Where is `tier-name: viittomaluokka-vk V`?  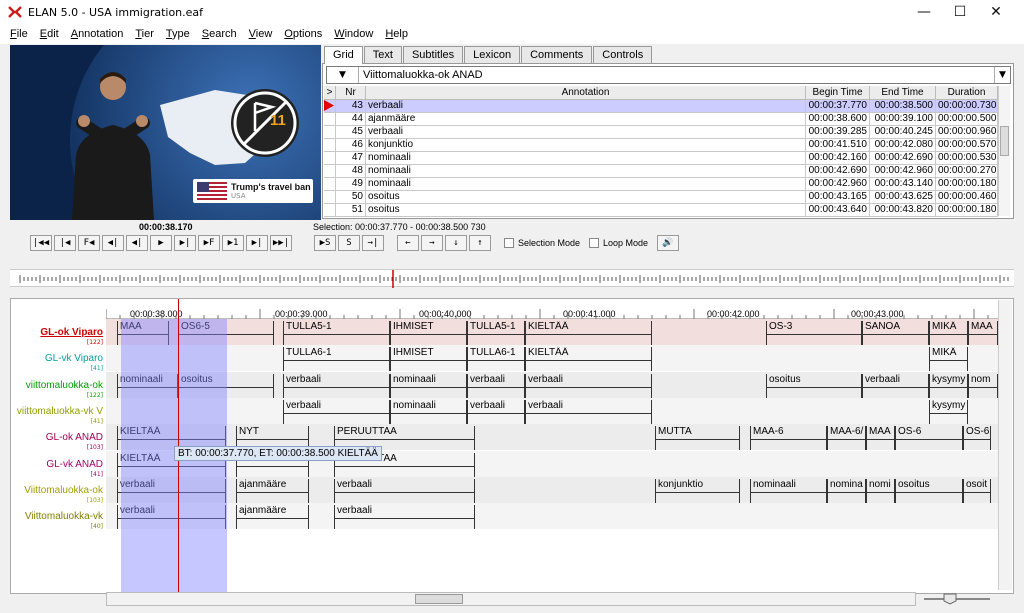
tier-name: viittomaluokka-vk V is located at coordinates (58, 411).